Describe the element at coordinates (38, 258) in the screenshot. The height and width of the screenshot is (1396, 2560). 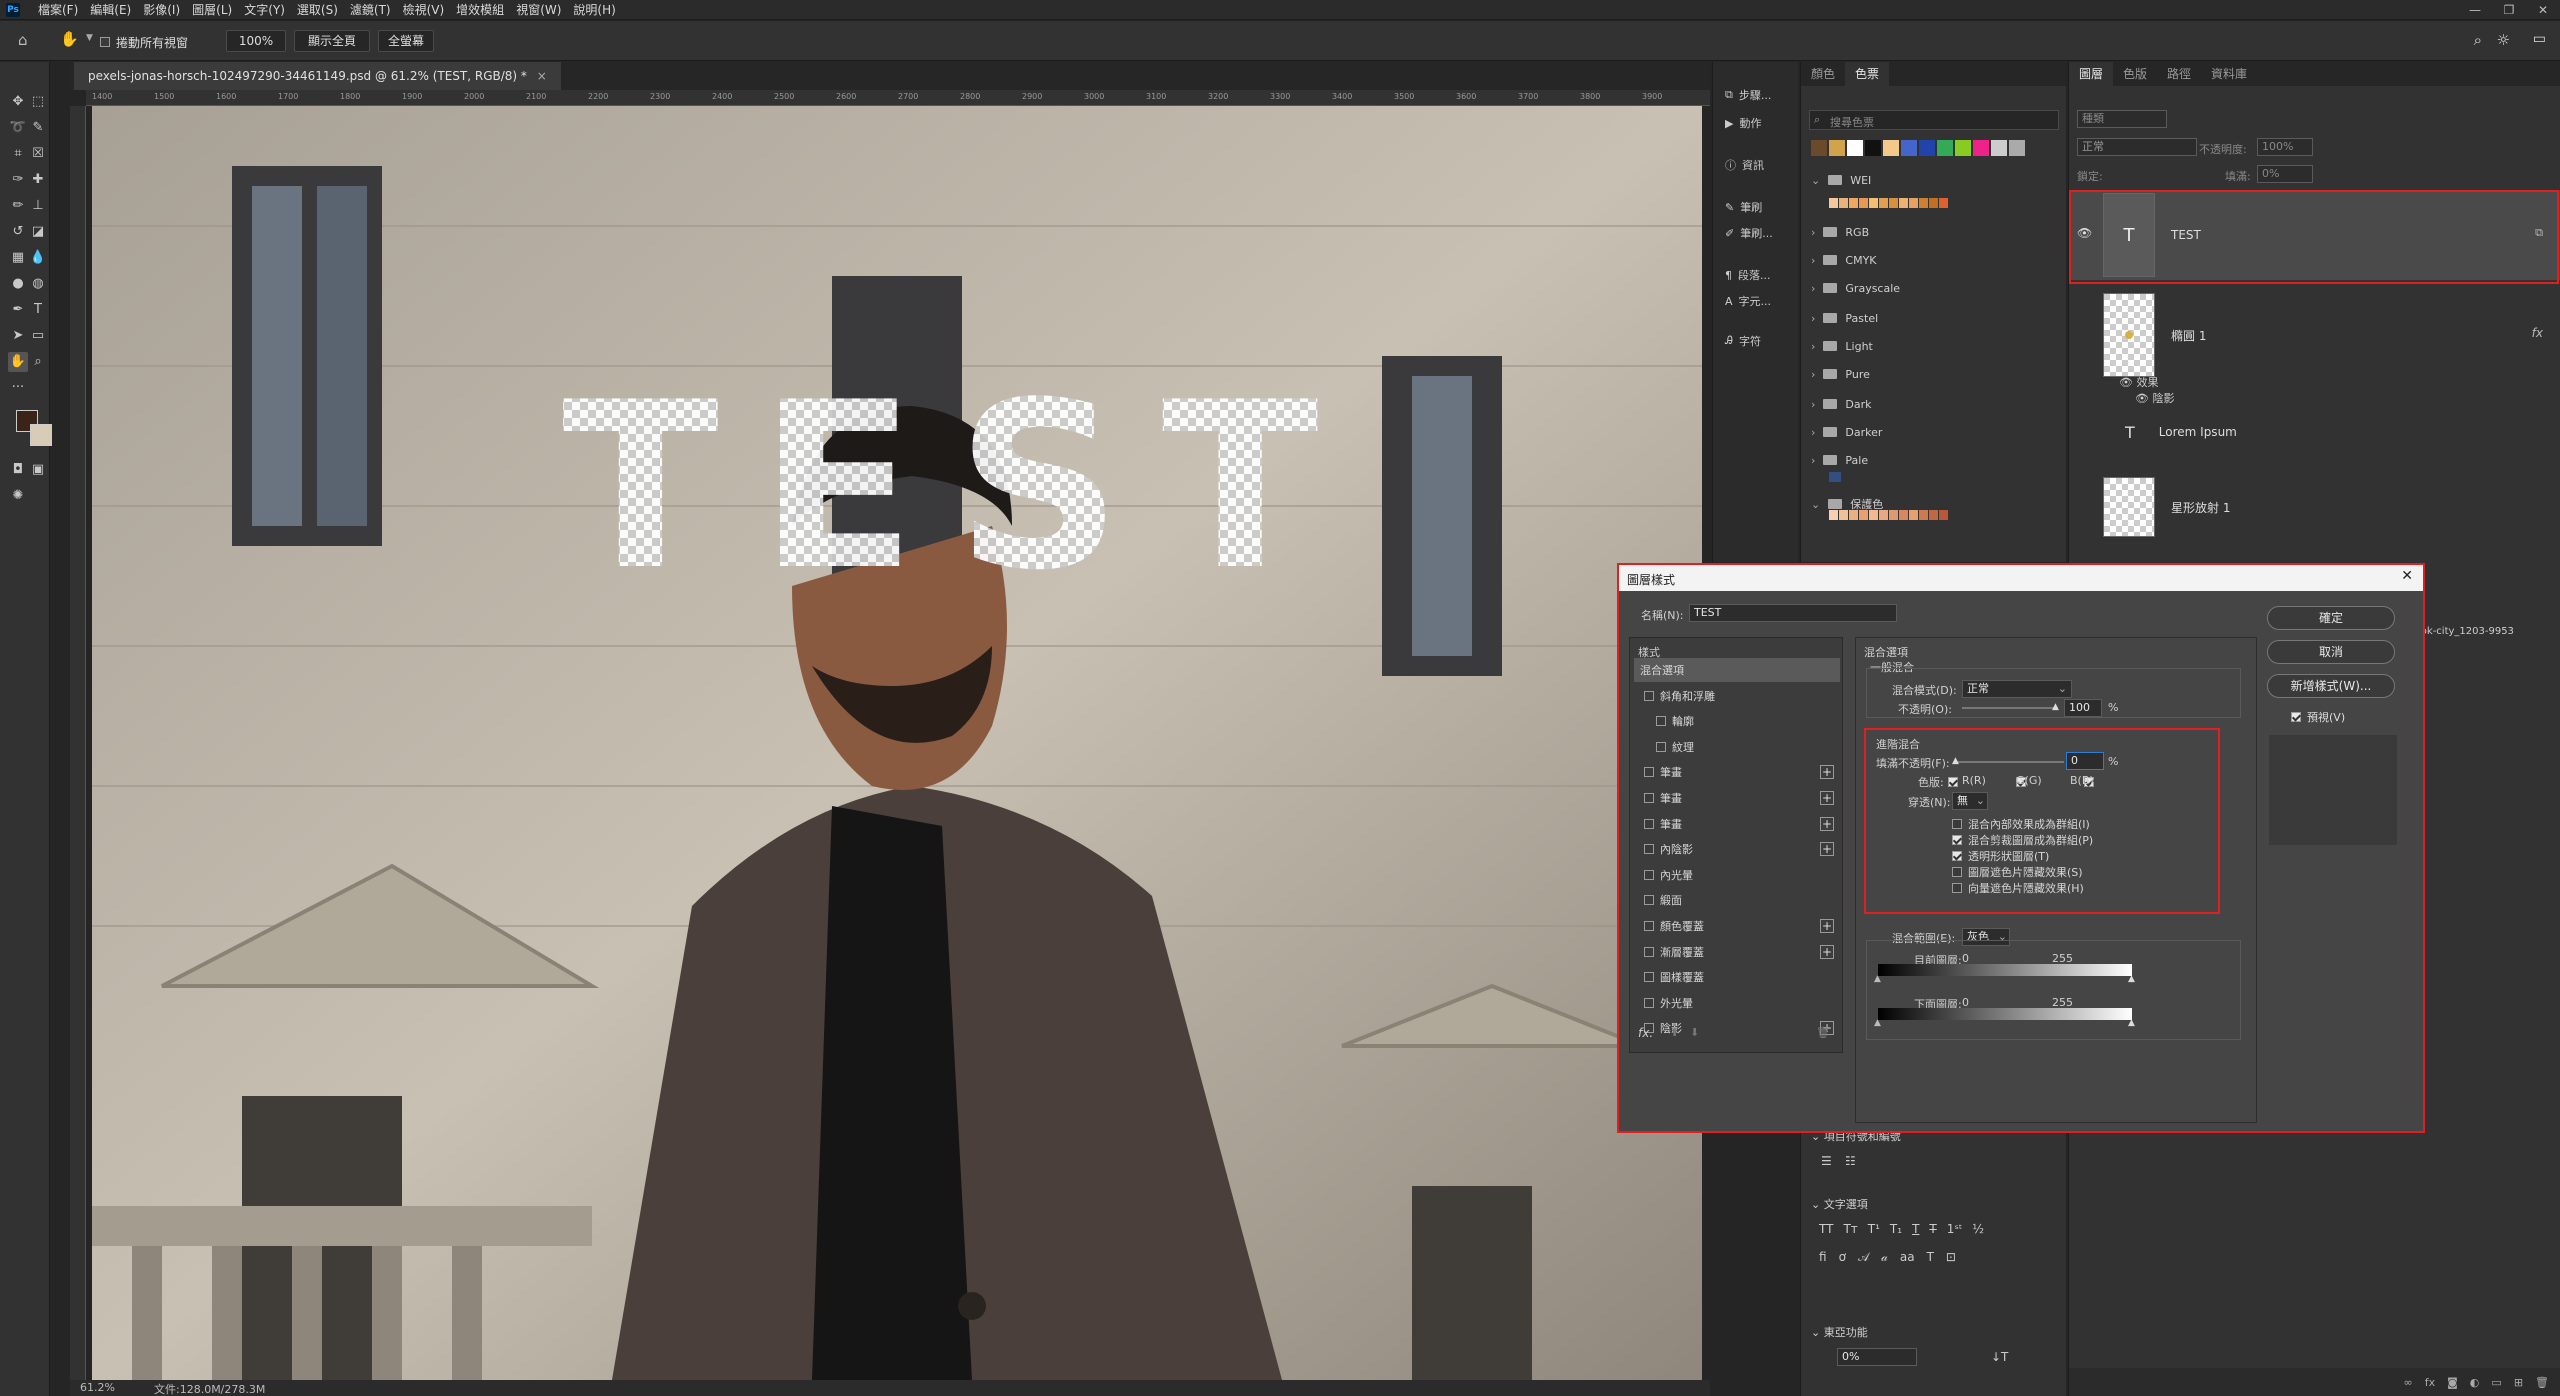
I see `blur-tool-icon: 💧` at that location.